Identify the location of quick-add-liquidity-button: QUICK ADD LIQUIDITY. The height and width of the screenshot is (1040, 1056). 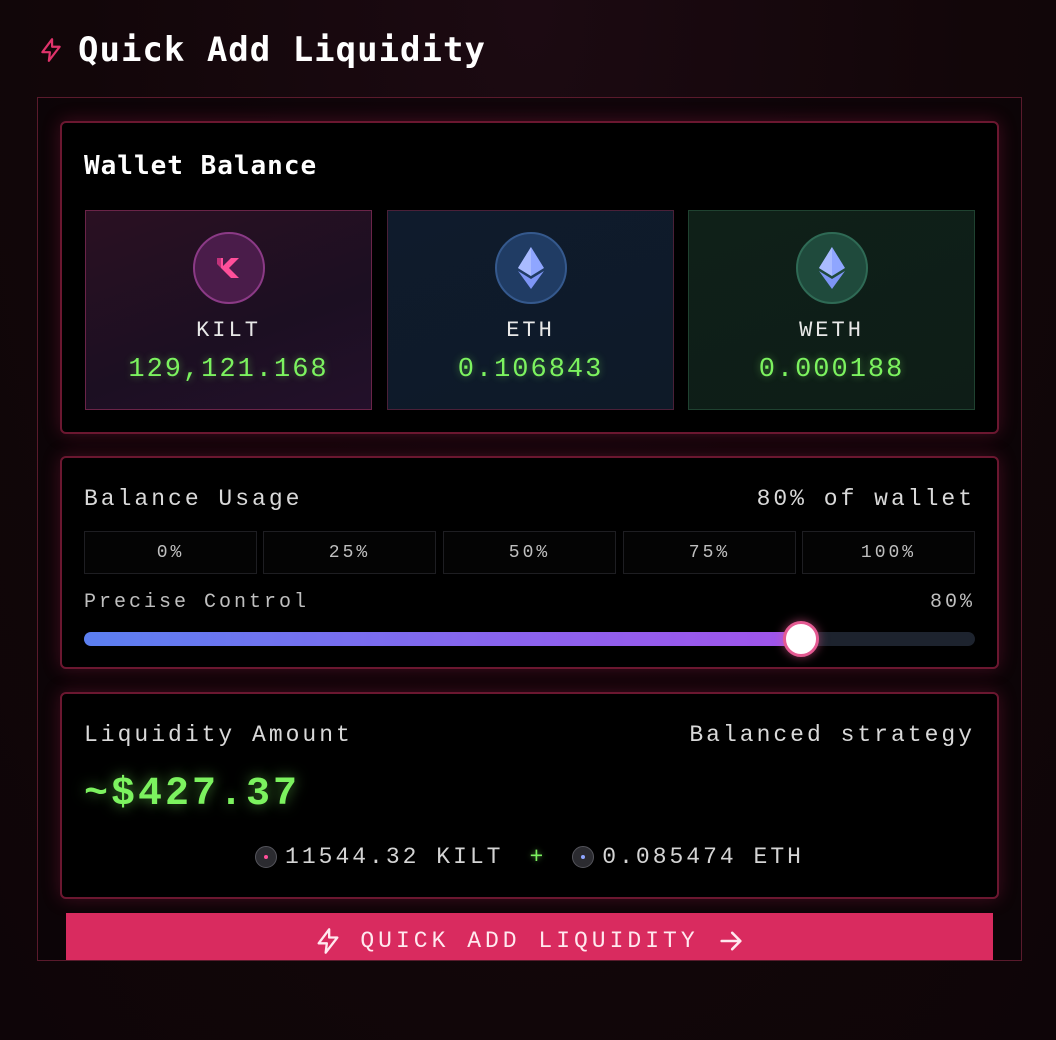
(529, 936).